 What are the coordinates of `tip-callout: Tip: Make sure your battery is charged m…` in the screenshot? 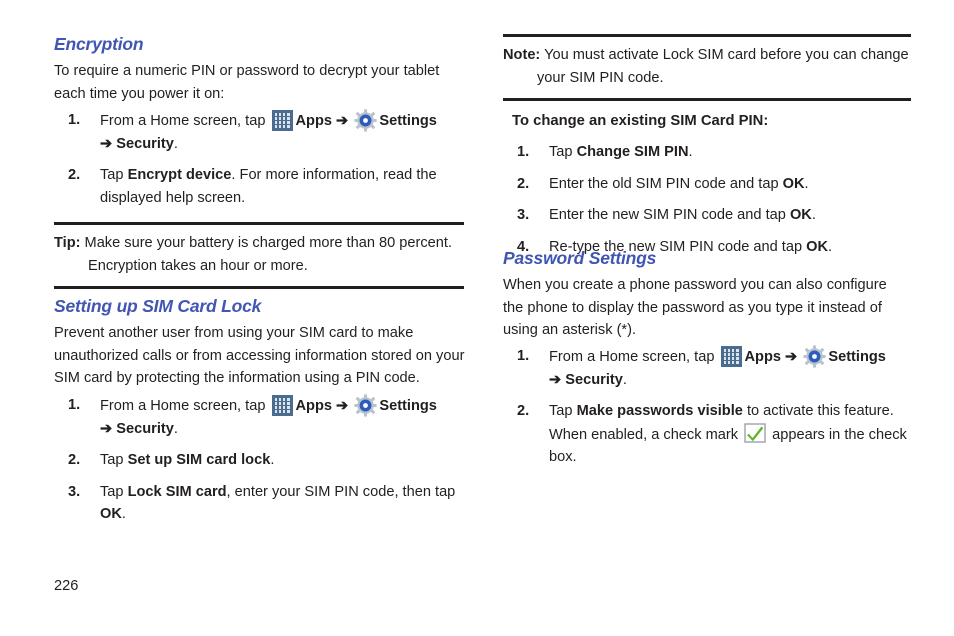 It's located at (259, 255).